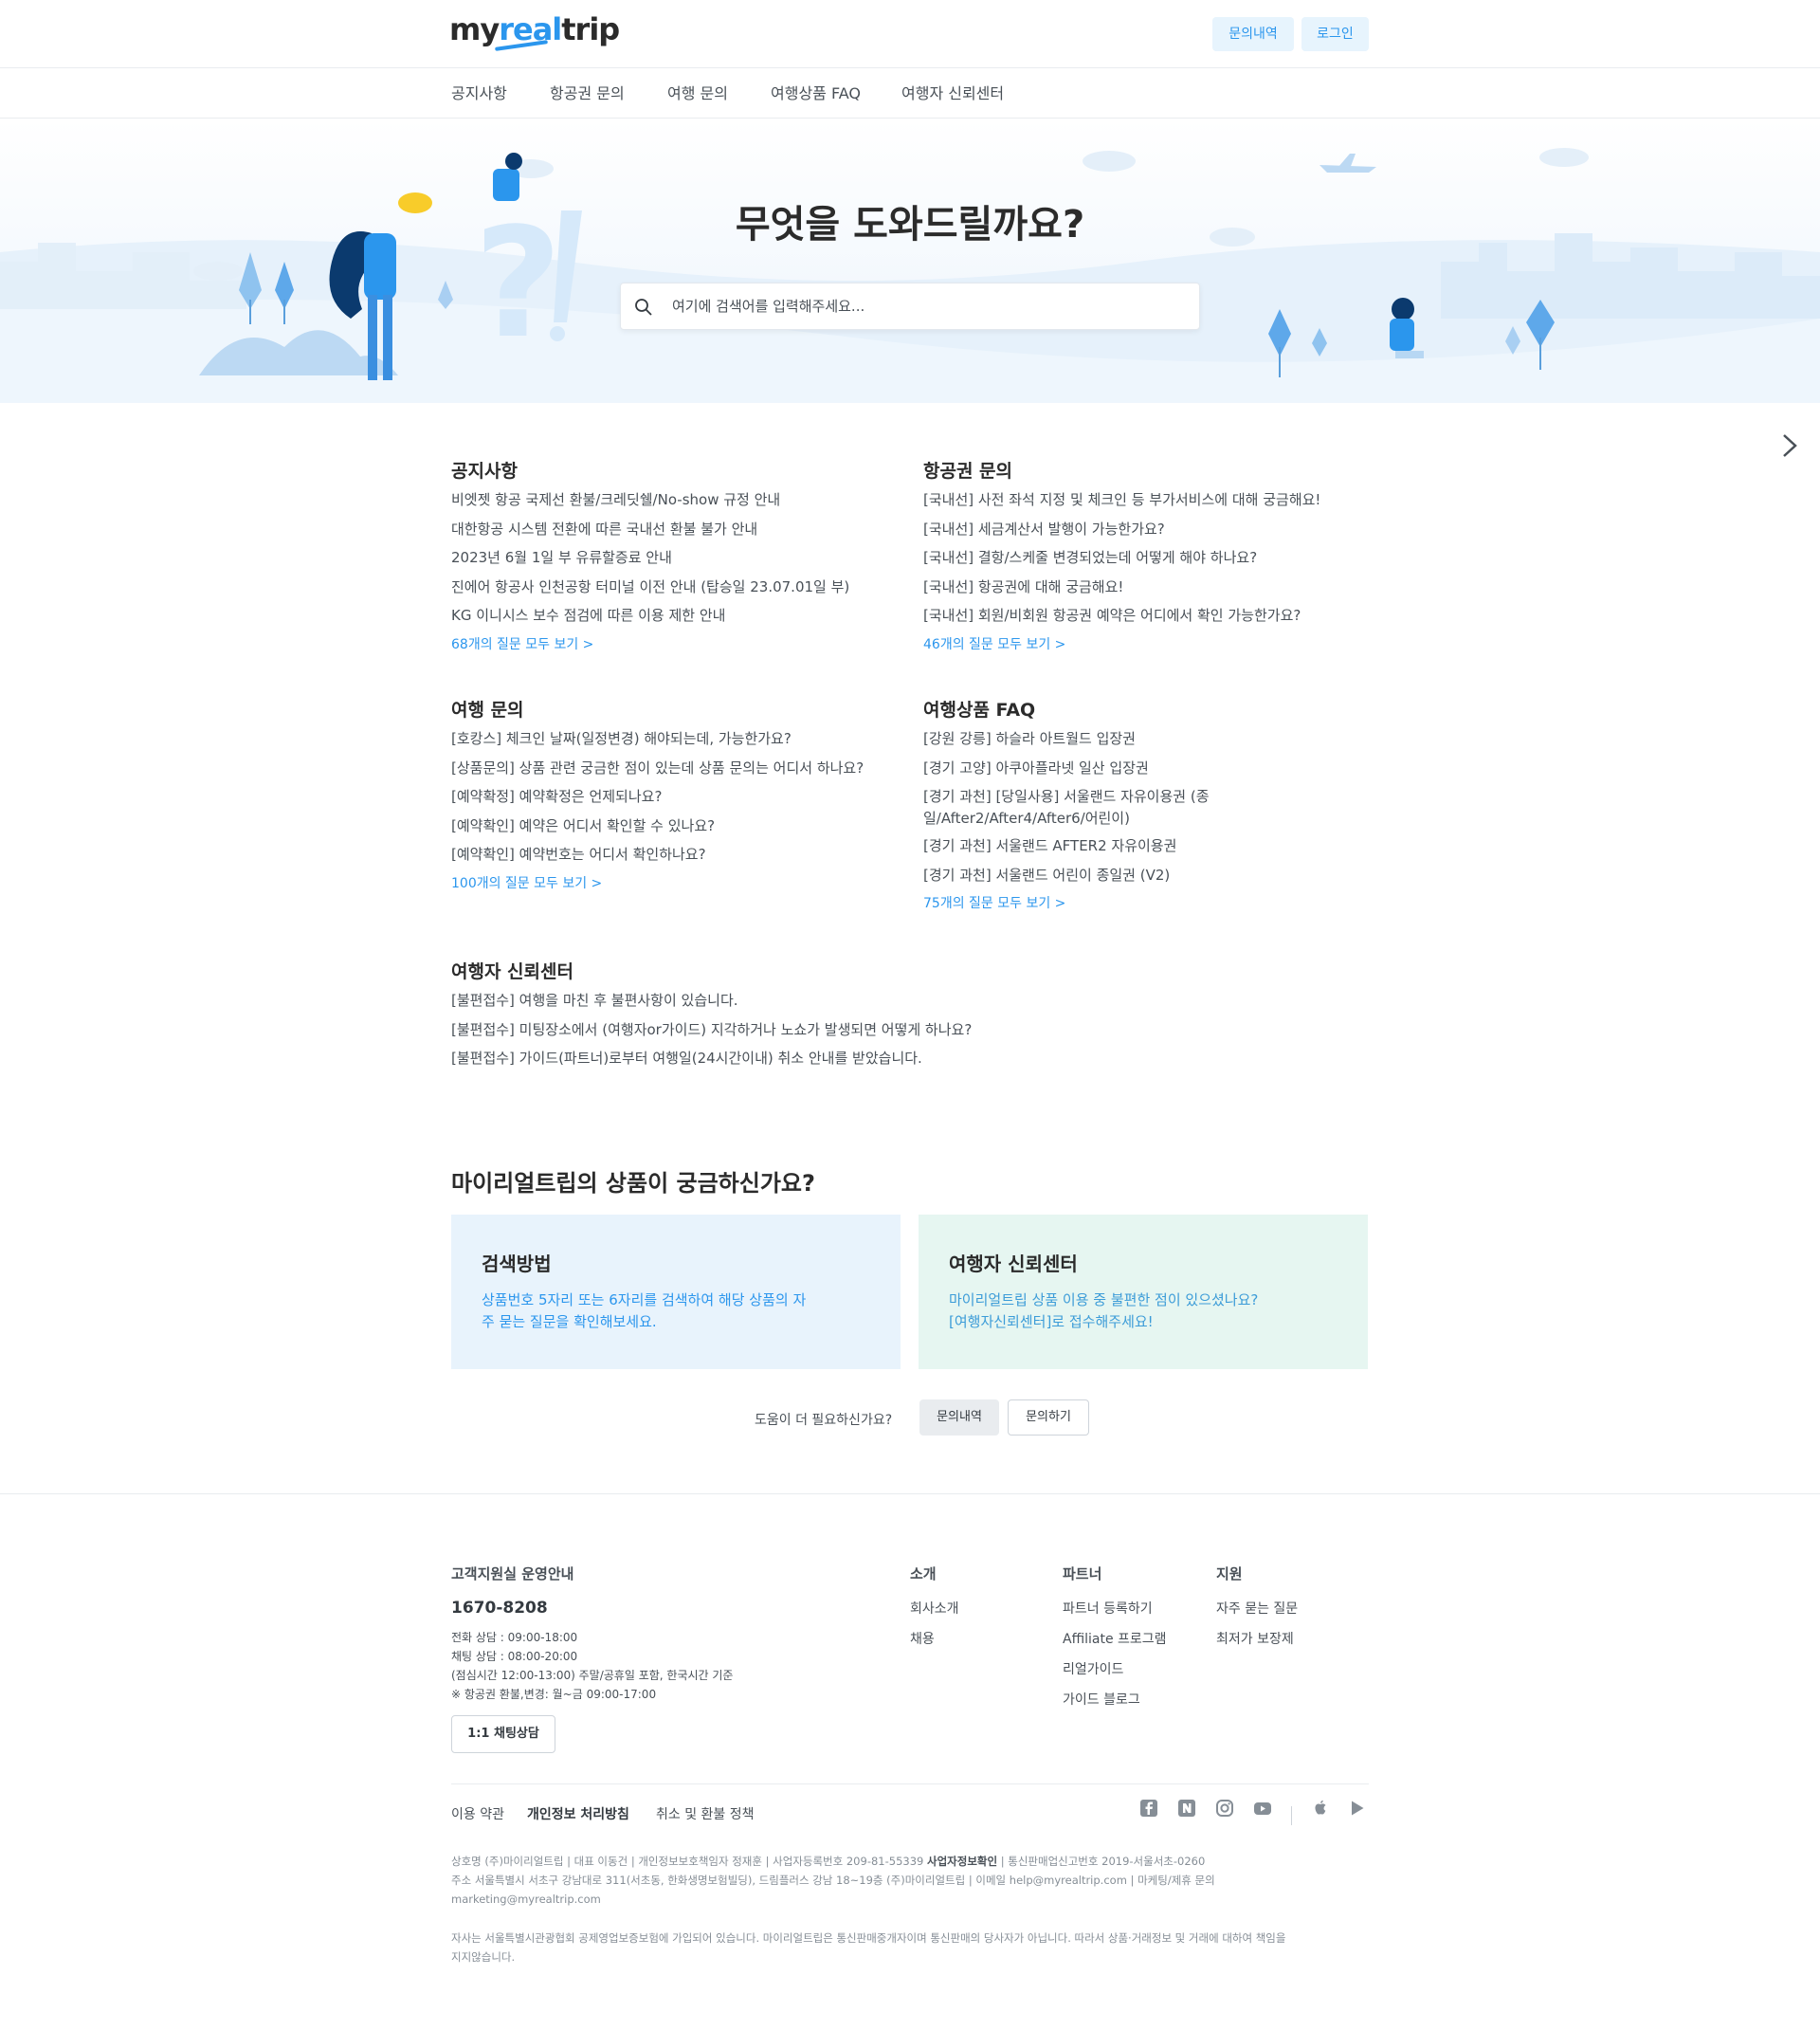 This screenshot has height=2030, width=1820. I want to click on list-item: KG 이니시스 보수 점검에 따른 이용 제한 안내, so click(678, 616).